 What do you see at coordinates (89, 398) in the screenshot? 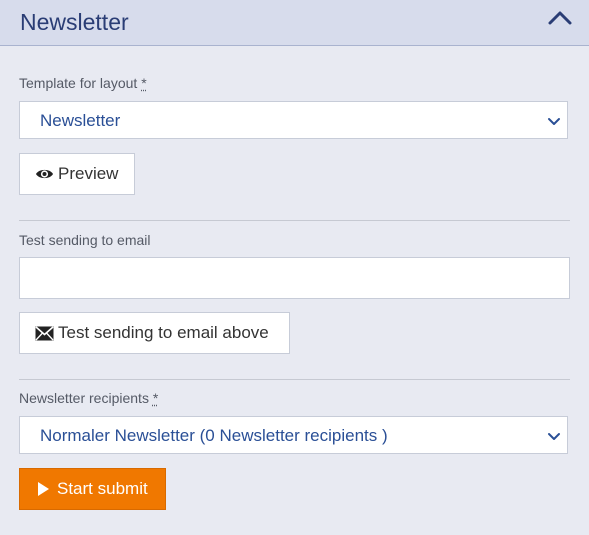
I see `recipients-label: Newsletter recipients *` at bounding box center [89, 398].